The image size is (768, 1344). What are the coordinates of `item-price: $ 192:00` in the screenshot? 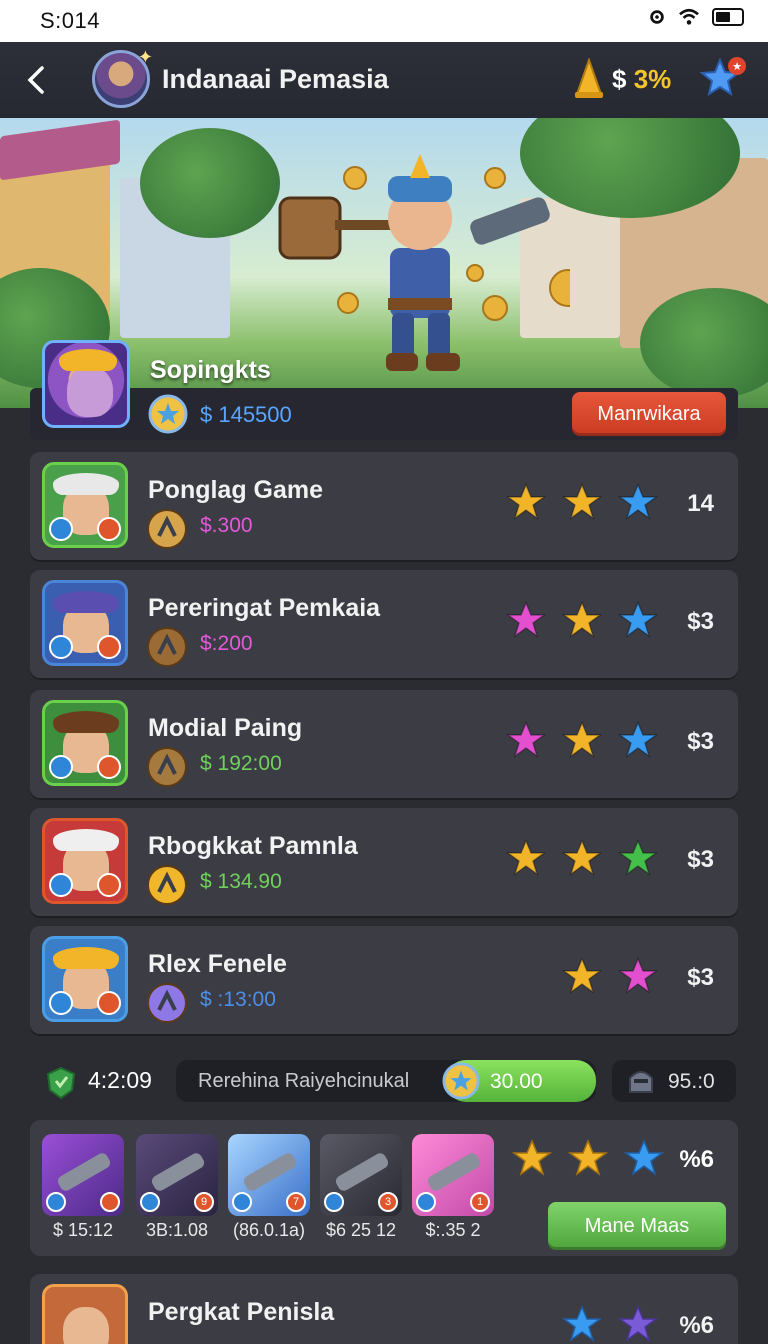 It's located at (241, 763).